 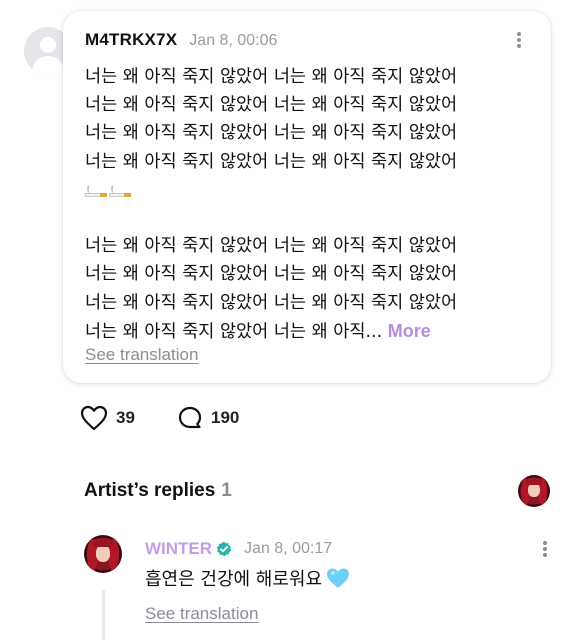 What do you see at coordinates (190, 417) in the screenshot?
I see `speech-bubble-icon` at bounding box center [190, 417].